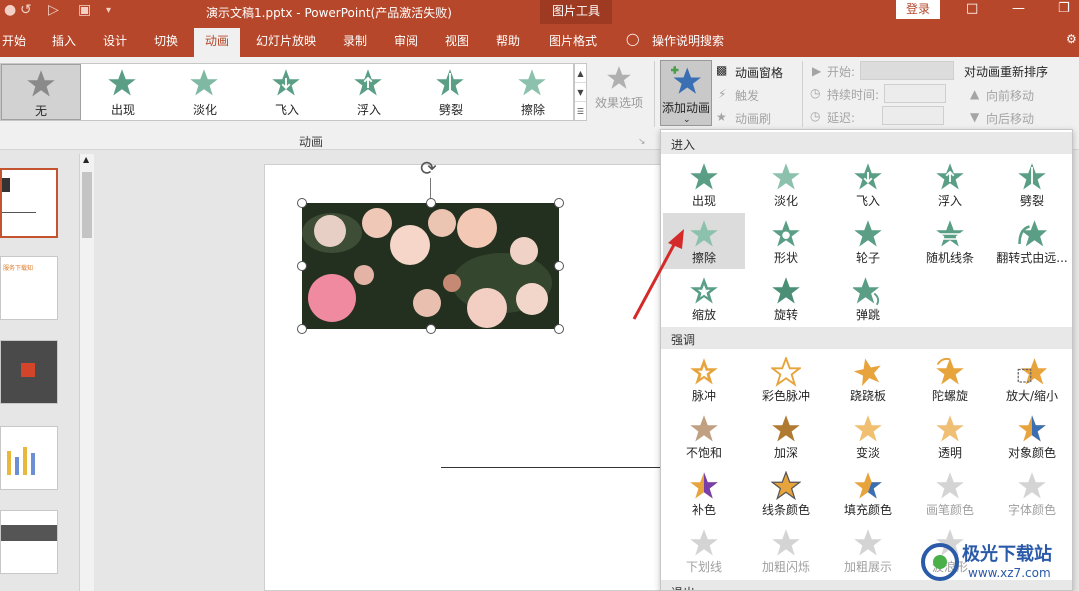  I want to click on animation-pane-button: 动画窗格, so click(759, 72).